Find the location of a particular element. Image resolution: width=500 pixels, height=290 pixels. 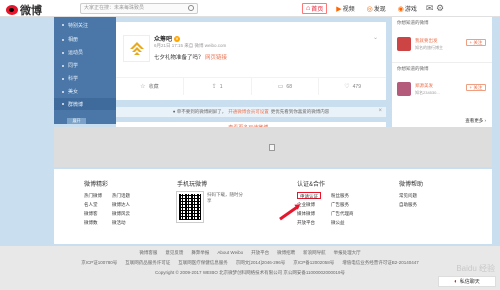

footer-link: 微博风云 is located at coordinates (121, 213).